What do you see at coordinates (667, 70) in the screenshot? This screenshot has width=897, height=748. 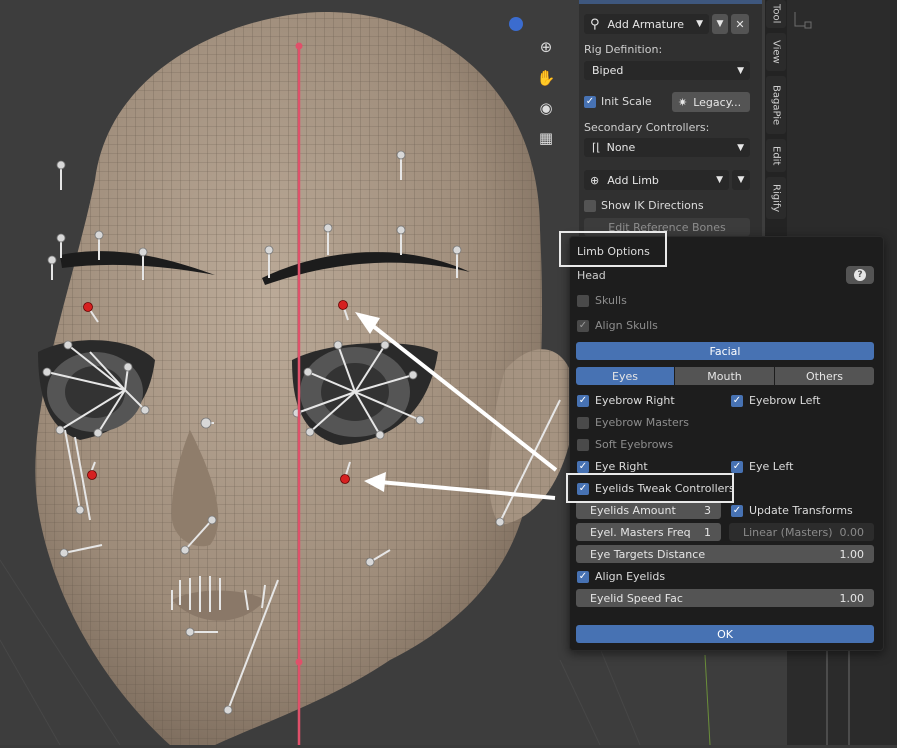 I see `rig-definition-dropdown: Biped ▼` at bounding box center [667, 70].